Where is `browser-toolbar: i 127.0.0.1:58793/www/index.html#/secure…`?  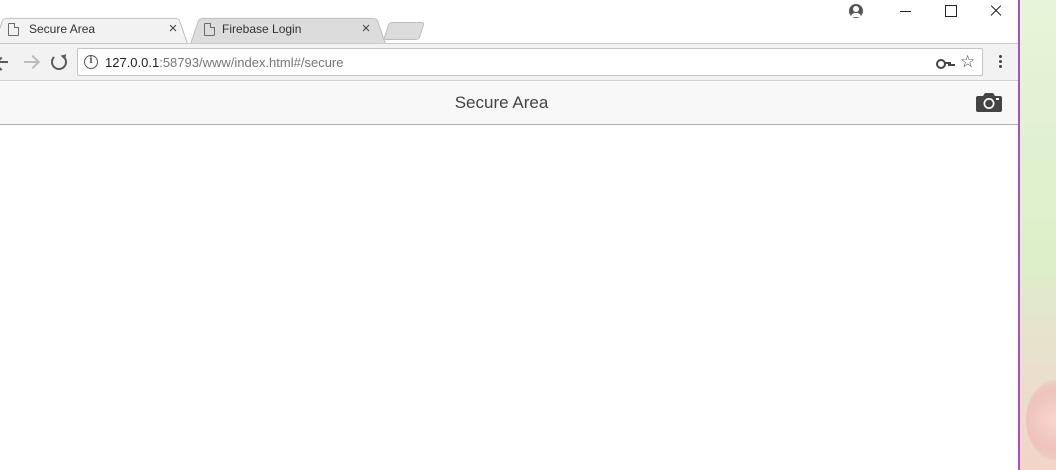 browser-toolbar: i 127.0.0.1:58793/www/index.html#/secure… is located at coordinates (509, 62).